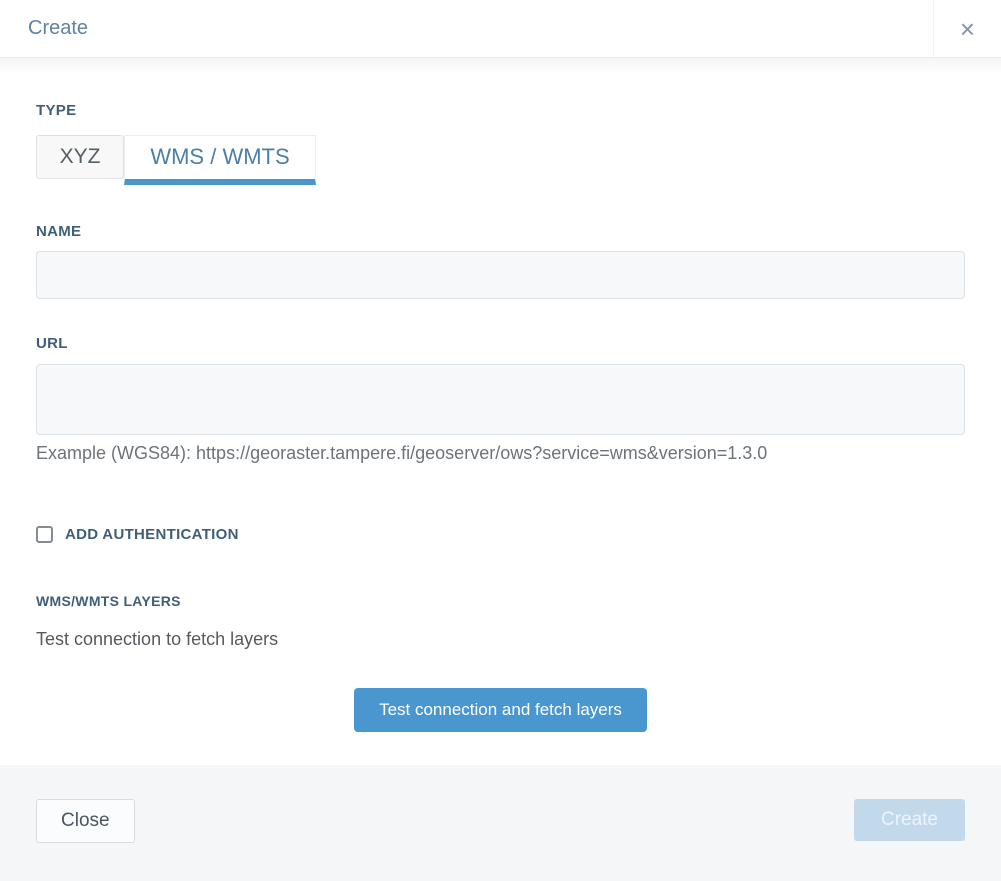  What do you see at coordinates (52, 343) in the screenshot?
I see `url-label: URL` at bounding box center [52, 343].